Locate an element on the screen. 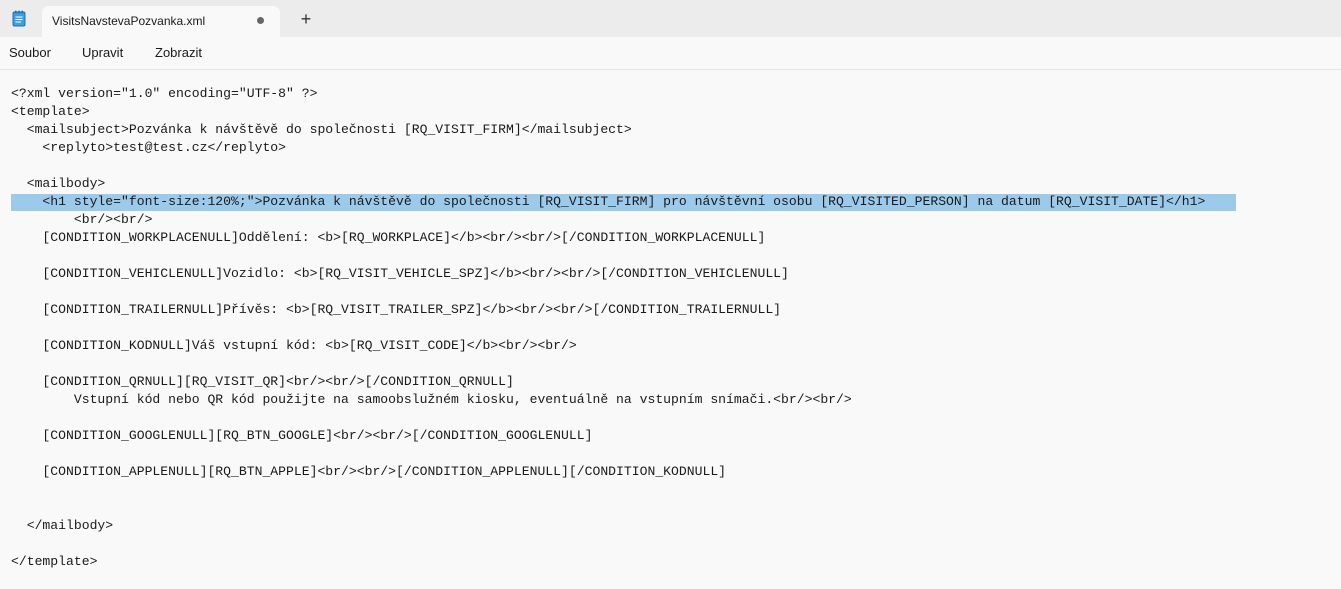 This screenshot has height=589, width=1341. tab-file: VisitsNavstevaPozvanka.xml is located at coordinates (161, 21).